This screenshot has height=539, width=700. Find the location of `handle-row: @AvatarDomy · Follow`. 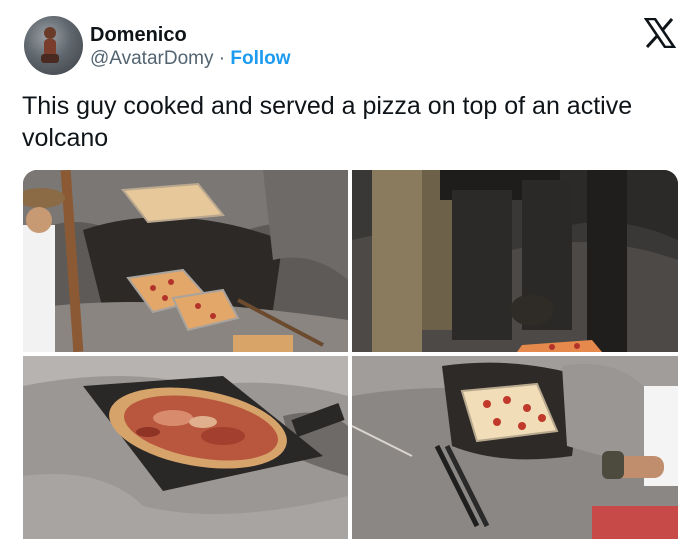

handle-row: @AvatarDomy · Follow is located at coordinates (190, 59).